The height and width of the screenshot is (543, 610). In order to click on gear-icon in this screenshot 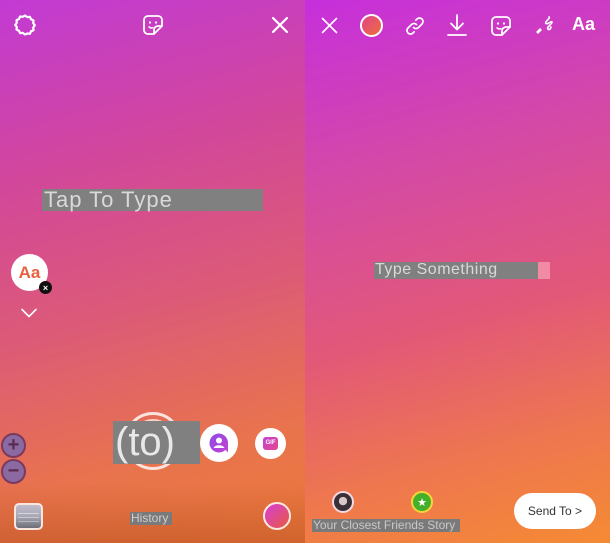, I will do `click(25, 25)`.